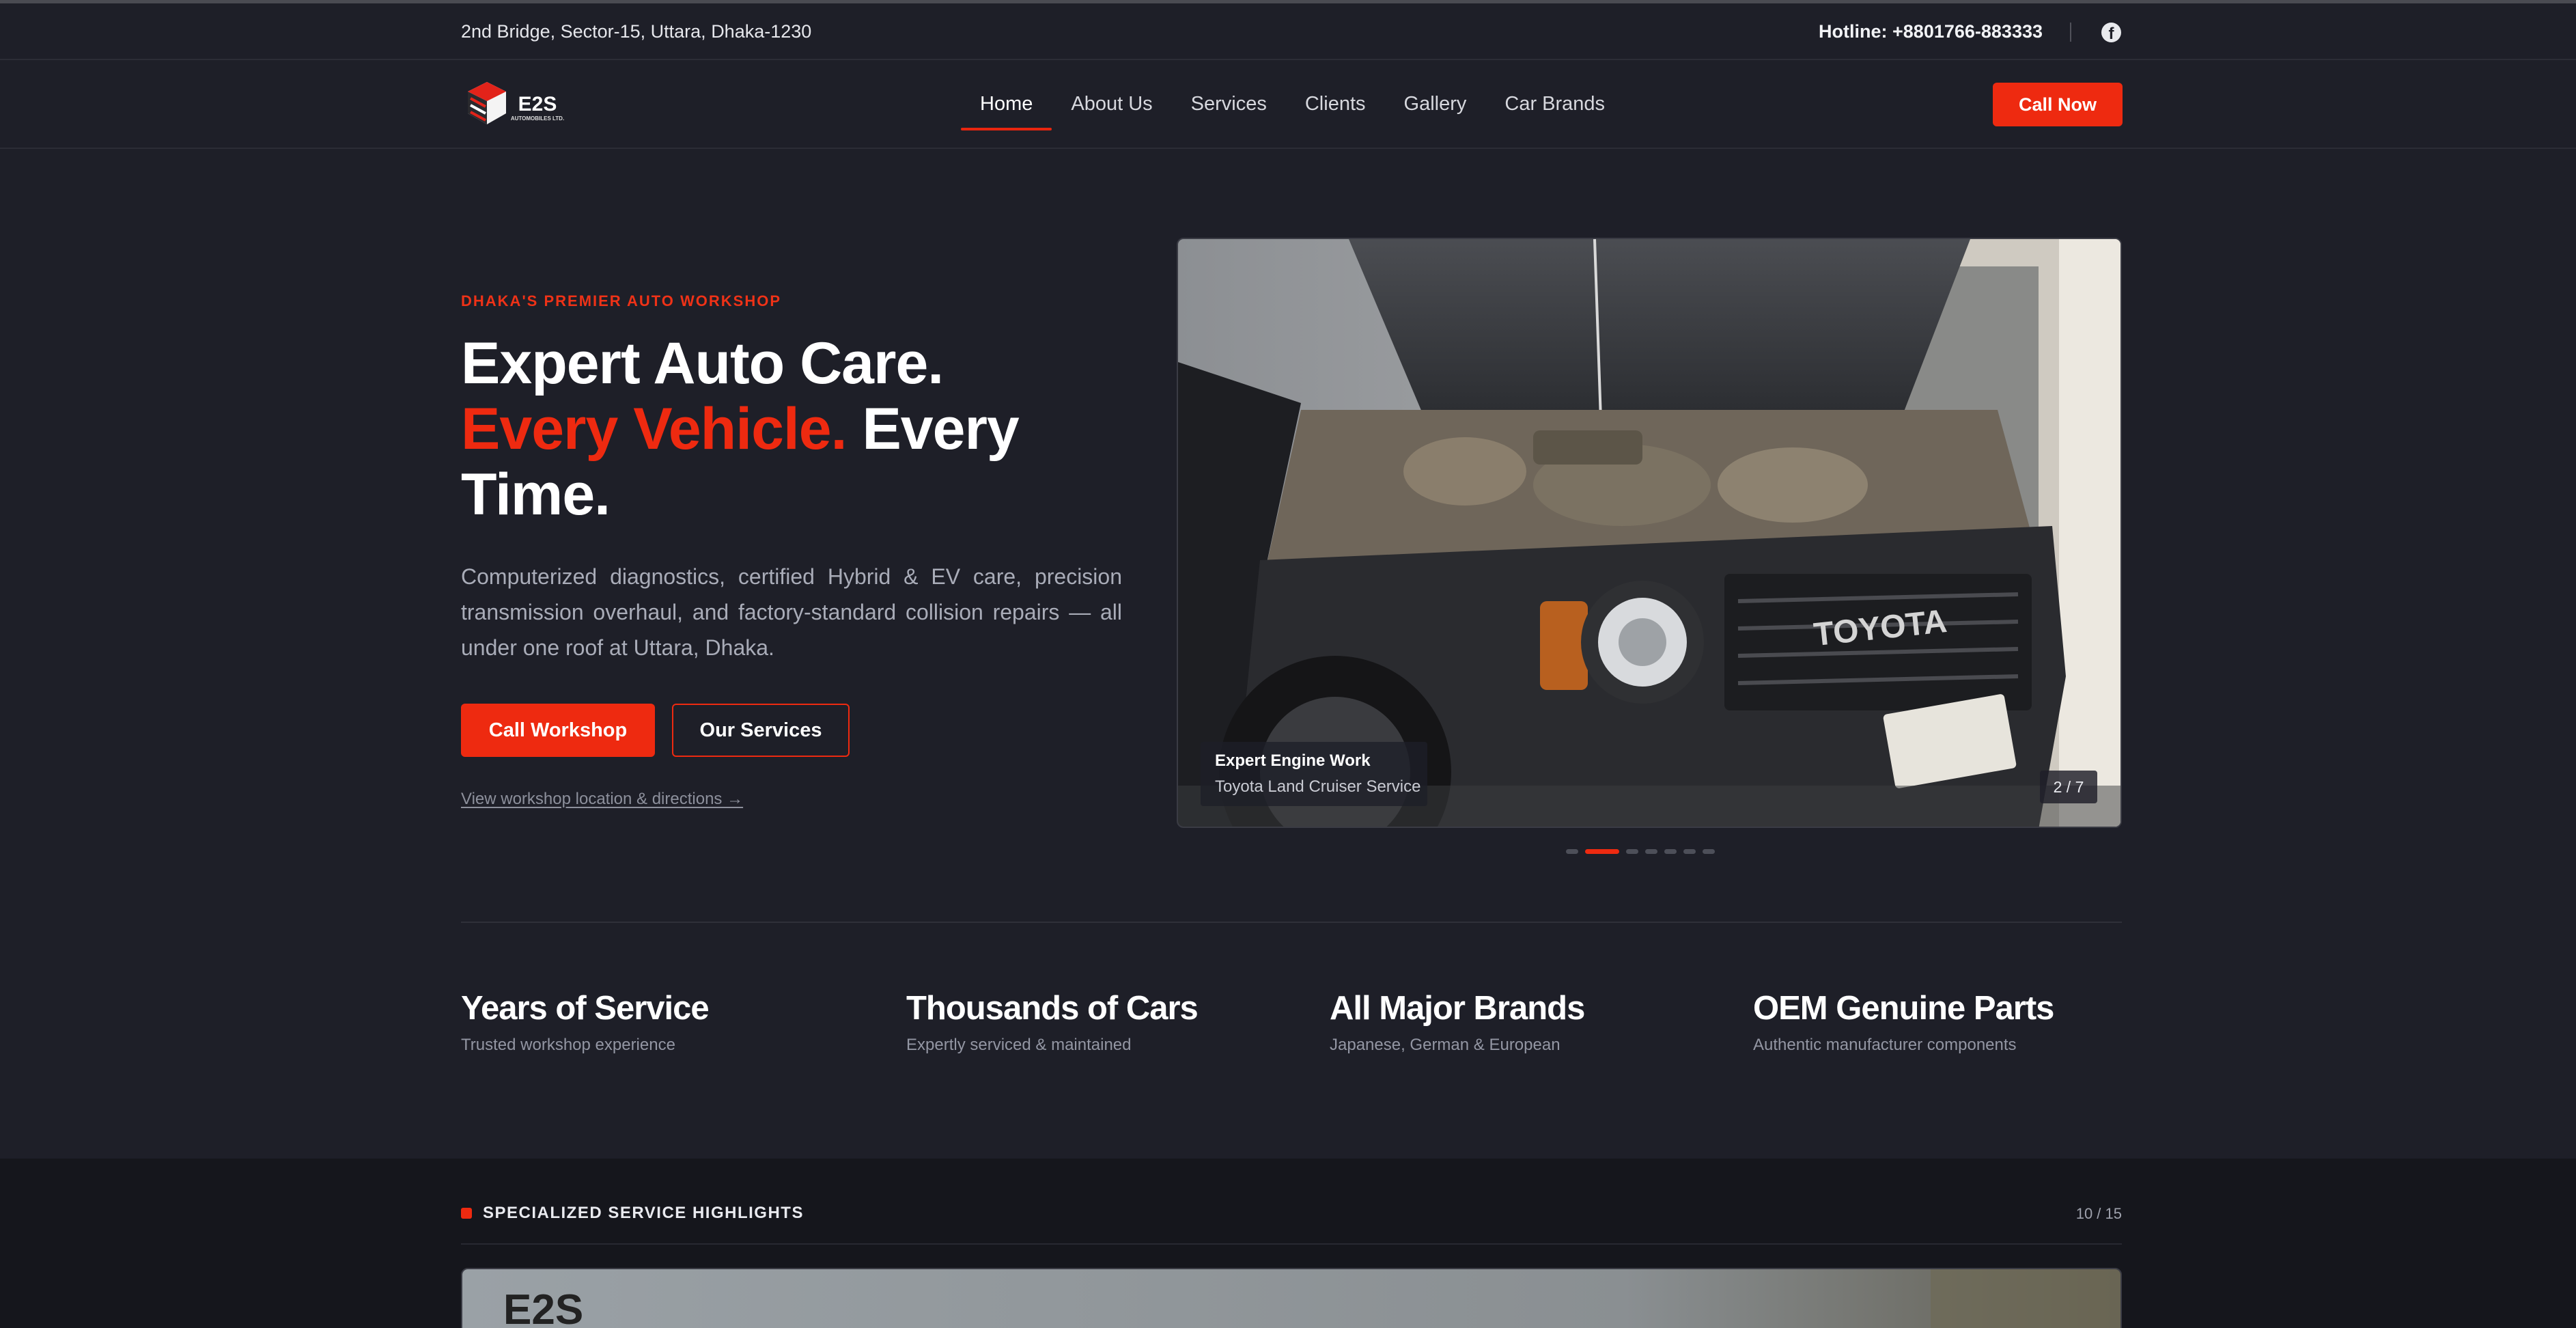  Describe the element at coordinates (1229, 105) in the screenshot. I see `nav-item-services: Services` at that location.